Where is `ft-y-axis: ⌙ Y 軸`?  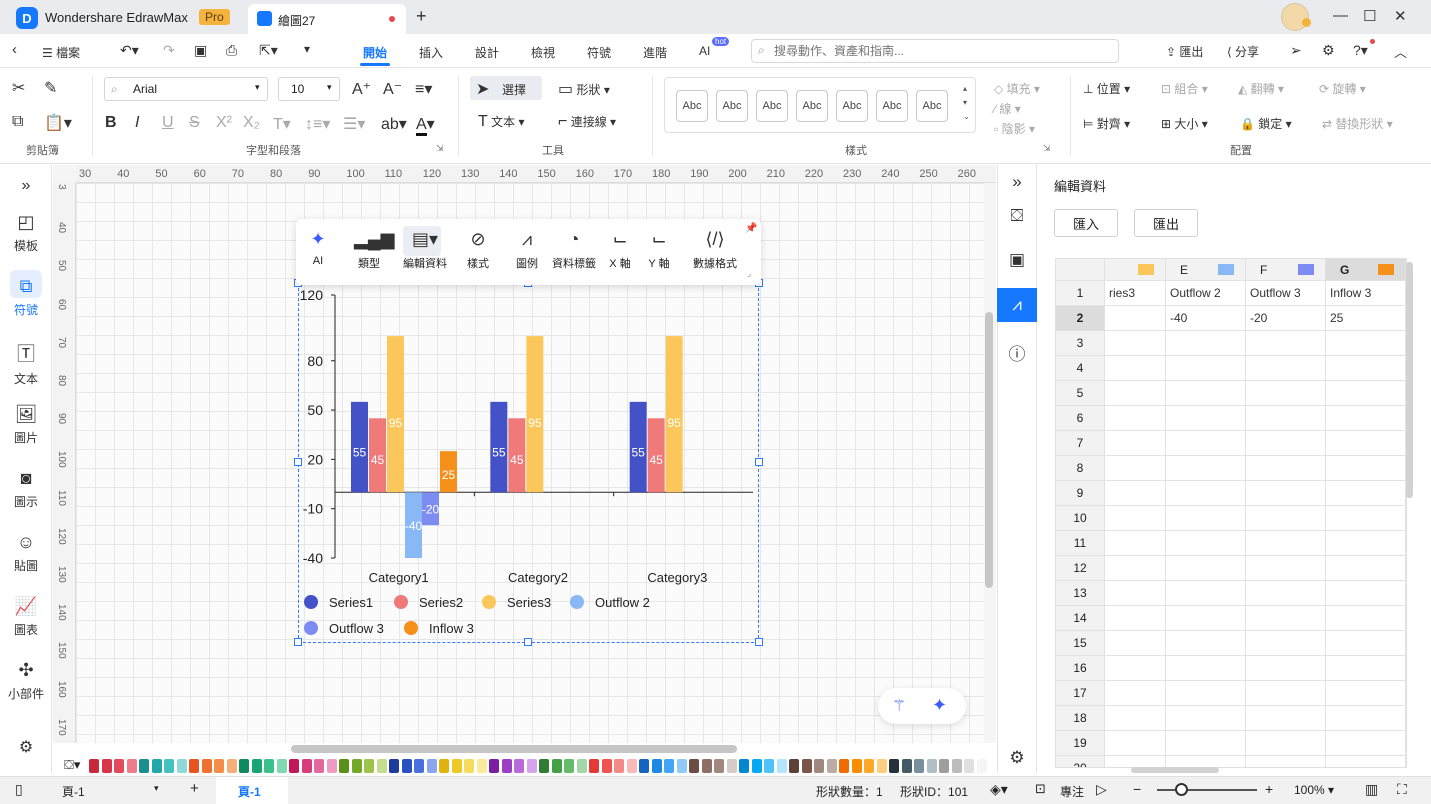
ft-y-axis: ⌙ Y 軸 is located at coordinates (659, 250).